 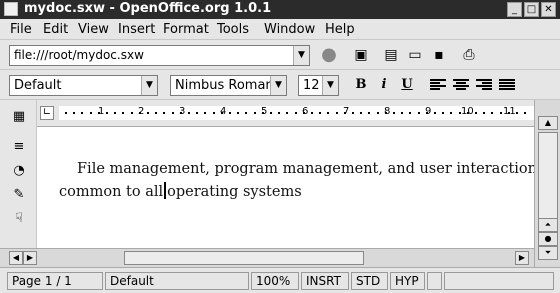 I want to click on menu-tools: Tools, so click(x=233, y=29).